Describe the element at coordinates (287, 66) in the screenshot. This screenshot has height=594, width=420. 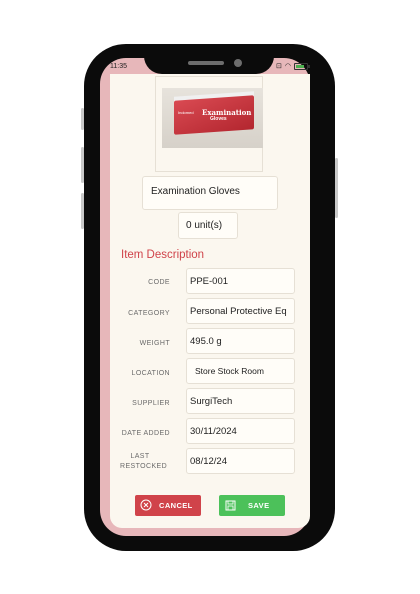
I see `wifi-icon: ◠` at that location.